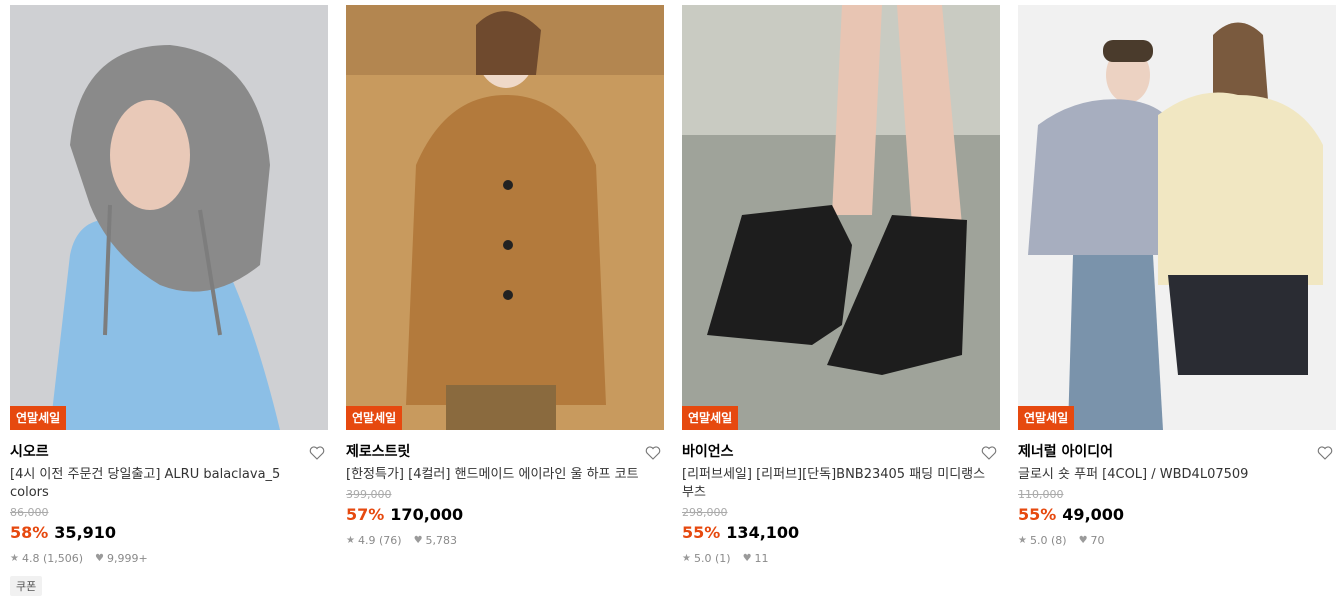 The height and width of the screenshot is (606, 1337). Describe the element at coordinates (127, 558) in the screenshot. I see `like-count: 9,999+` at that location.